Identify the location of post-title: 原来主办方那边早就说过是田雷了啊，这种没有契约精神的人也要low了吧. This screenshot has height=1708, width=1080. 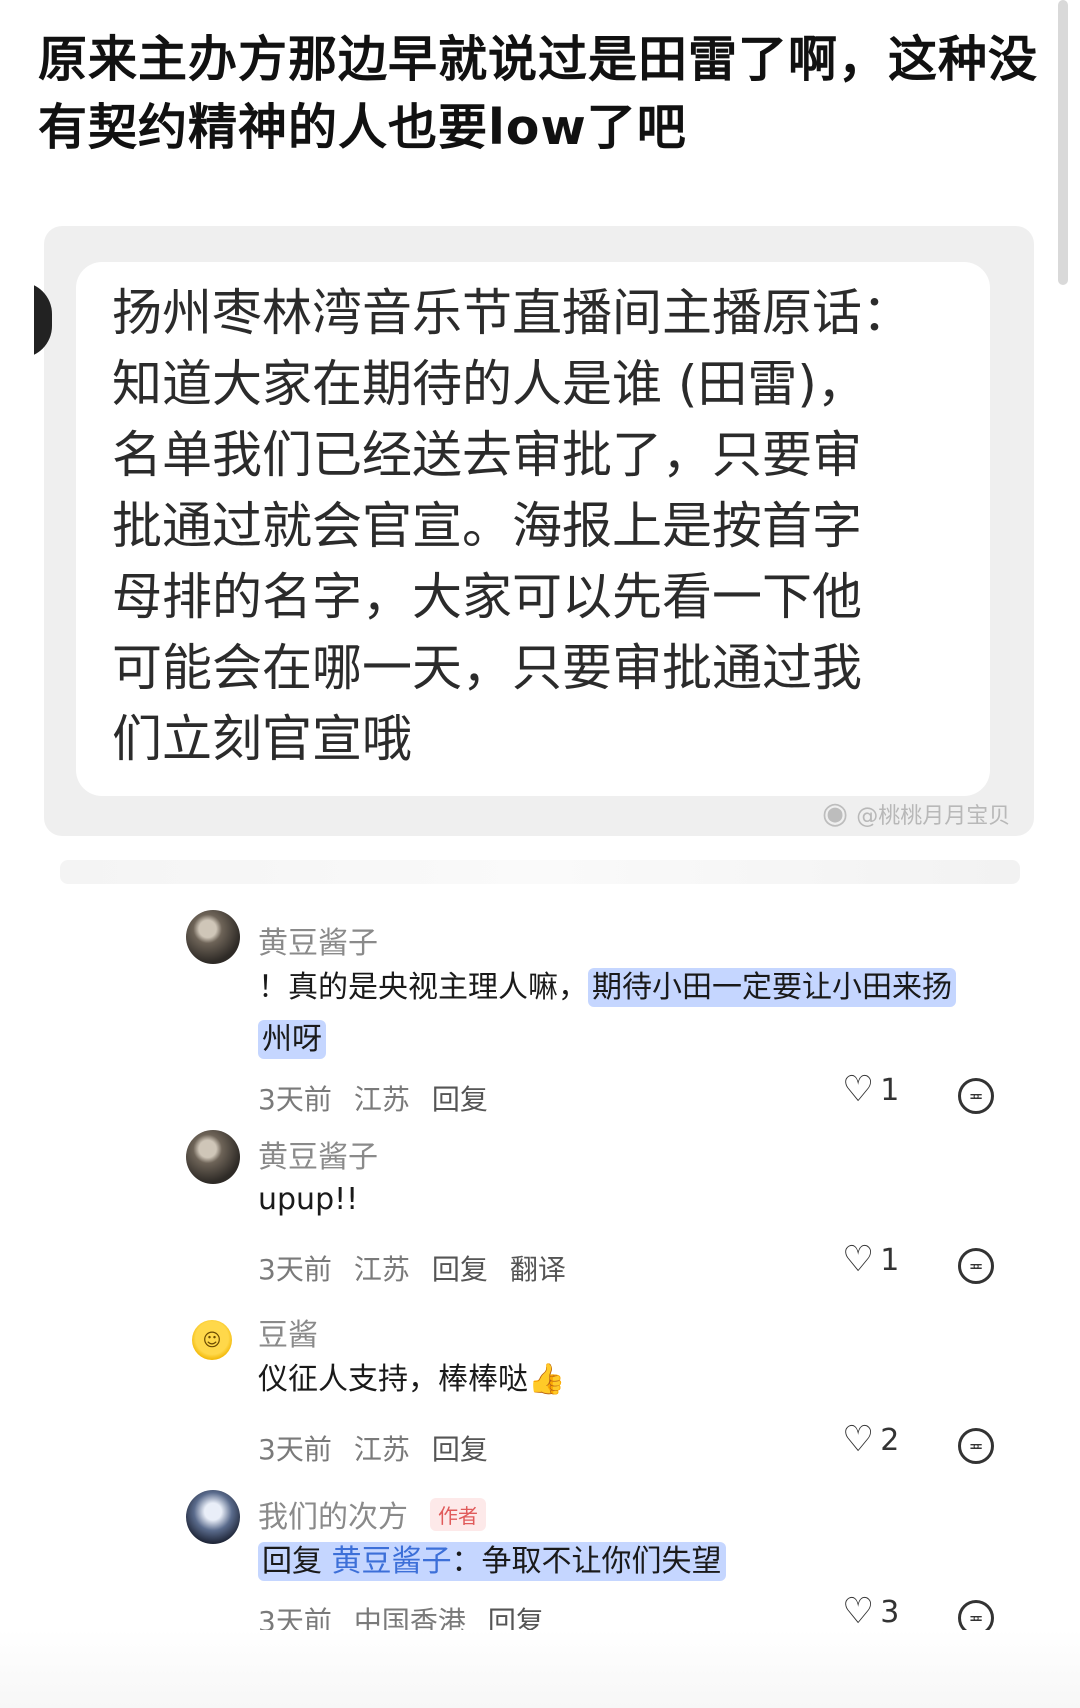
(538, 93).